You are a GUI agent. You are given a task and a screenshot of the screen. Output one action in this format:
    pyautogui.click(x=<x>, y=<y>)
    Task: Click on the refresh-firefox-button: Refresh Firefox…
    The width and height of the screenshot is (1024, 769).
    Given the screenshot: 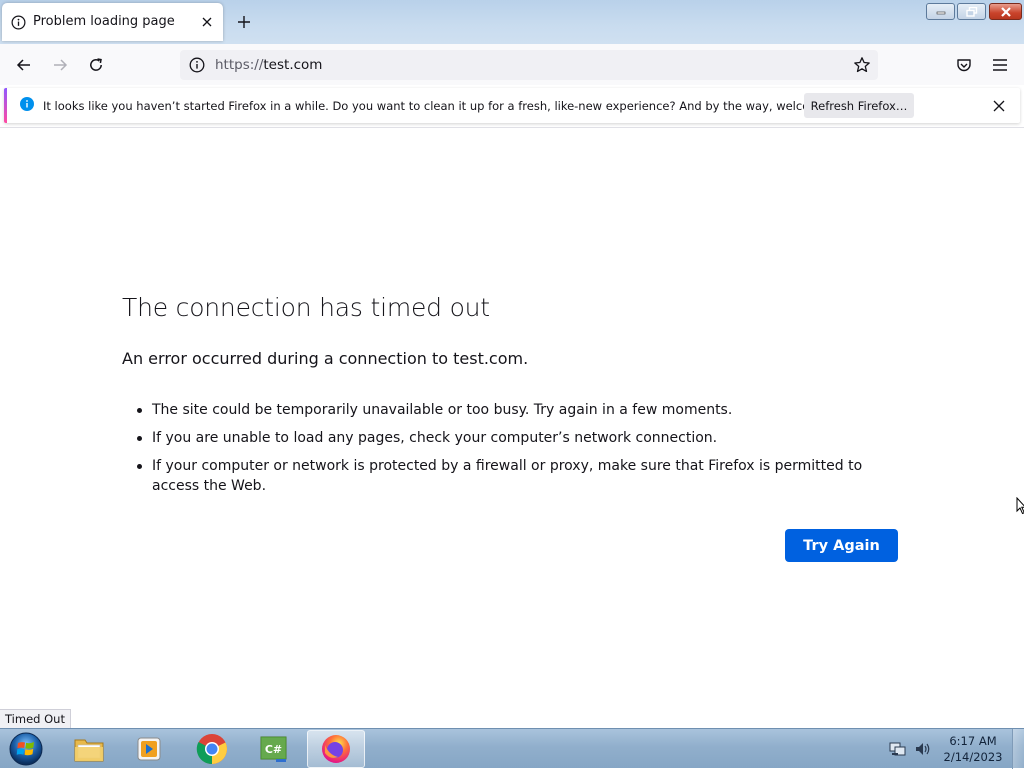 What is the action you would take?
    pyautogui.click(x=859, y=105)
    